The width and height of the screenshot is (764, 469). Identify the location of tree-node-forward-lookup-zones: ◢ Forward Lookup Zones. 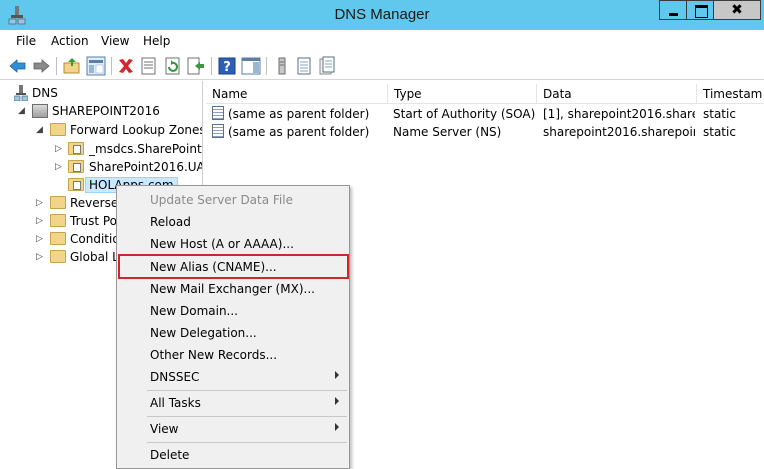
(101, 130).